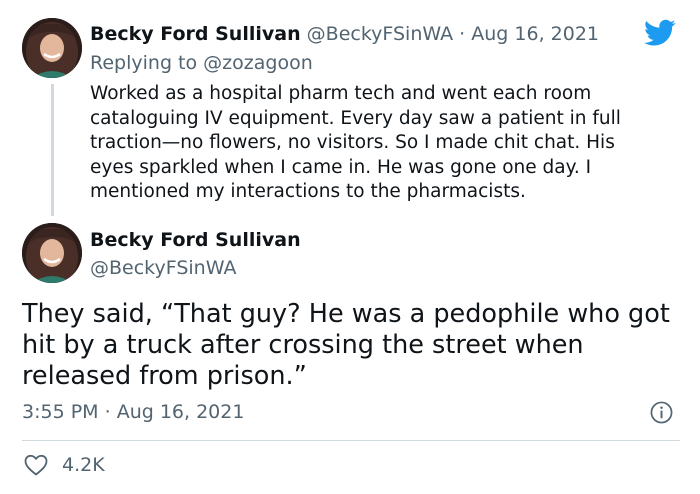  Describe the element at coordinates (380, 34) in the screenshot. I see `reply-author-handle: @BeckyFSinWA` at that location.